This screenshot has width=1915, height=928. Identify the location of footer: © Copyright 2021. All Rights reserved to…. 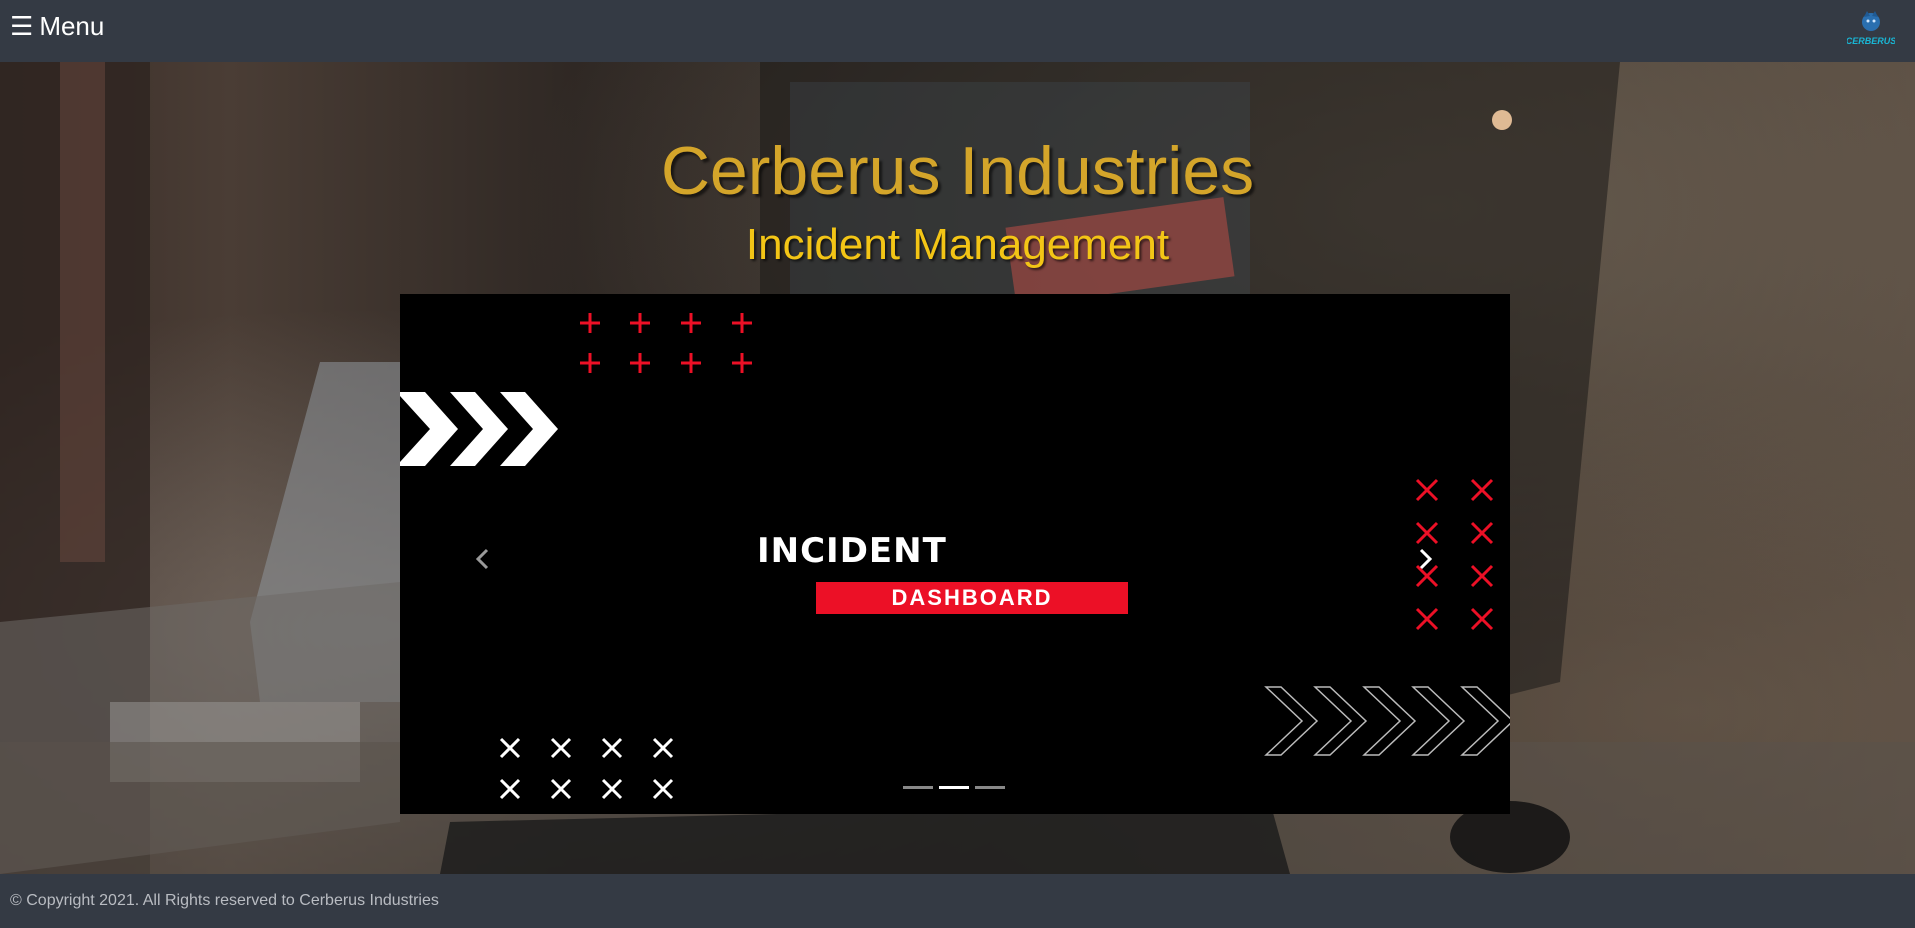
(957, 901).